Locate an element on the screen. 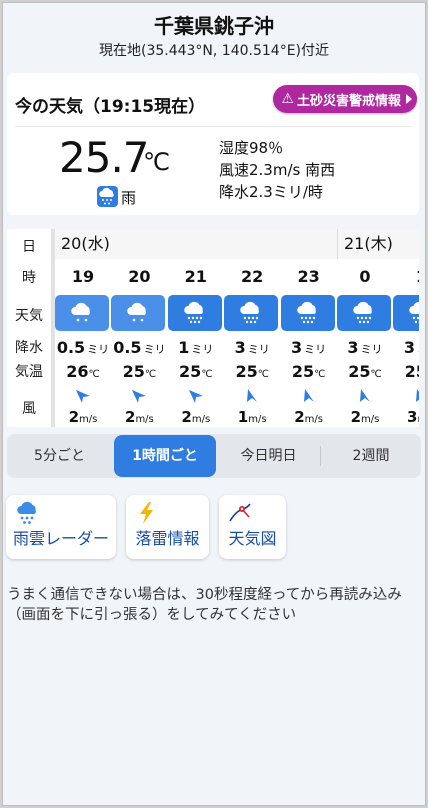  forecast-column: 20 0.5 ミリ 25℃ 2m/s is located at coordinates (139, 343).